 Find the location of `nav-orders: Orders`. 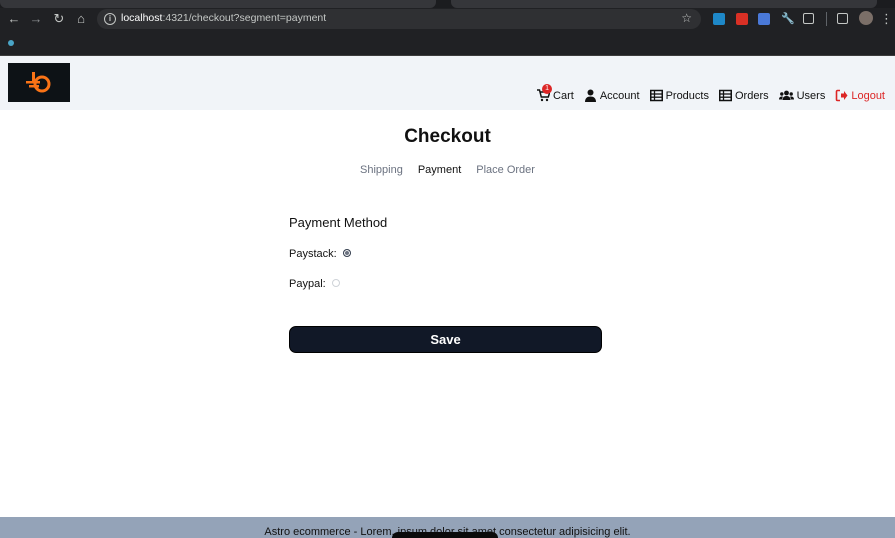

nav-orders: Orders is located at coordinates (743, 95).